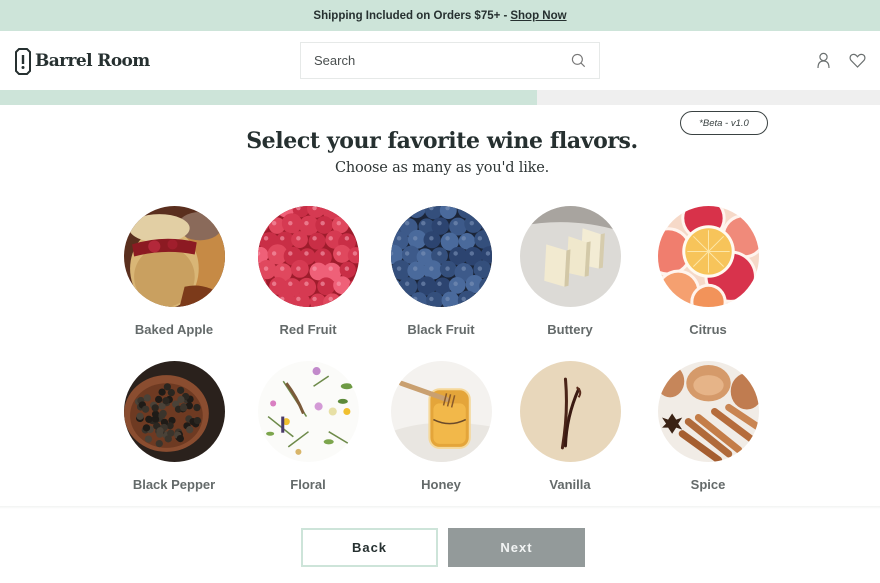 The width and height of the screenshot is (880, 583). I want to click on flavor-label: Black Fruit, so click(441, 329).